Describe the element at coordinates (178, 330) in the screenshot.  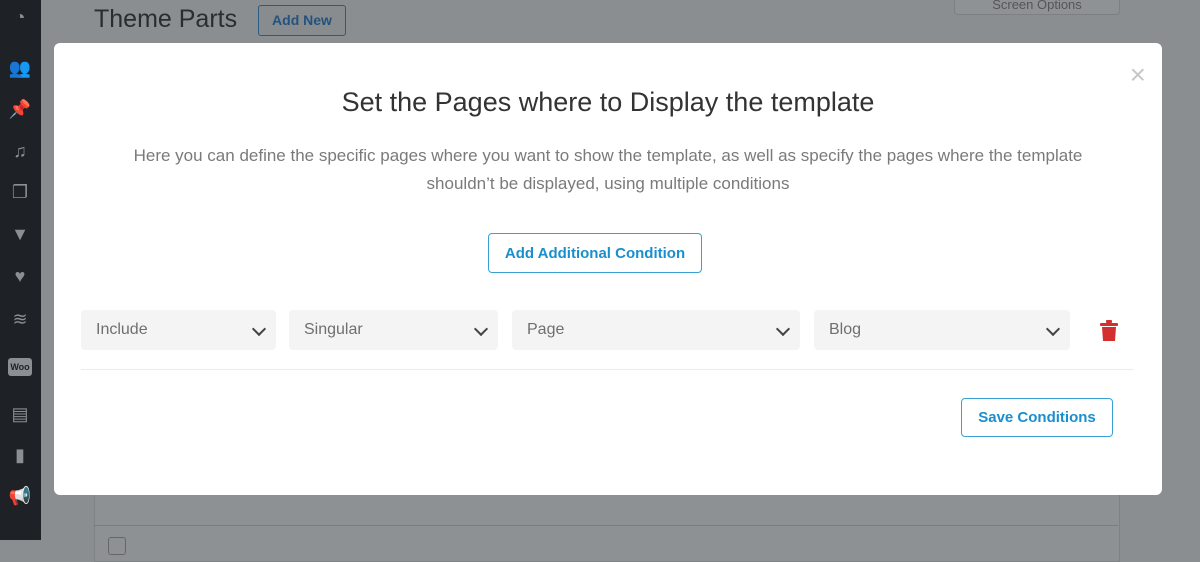
I see `condition-type-select: Include` at that location.